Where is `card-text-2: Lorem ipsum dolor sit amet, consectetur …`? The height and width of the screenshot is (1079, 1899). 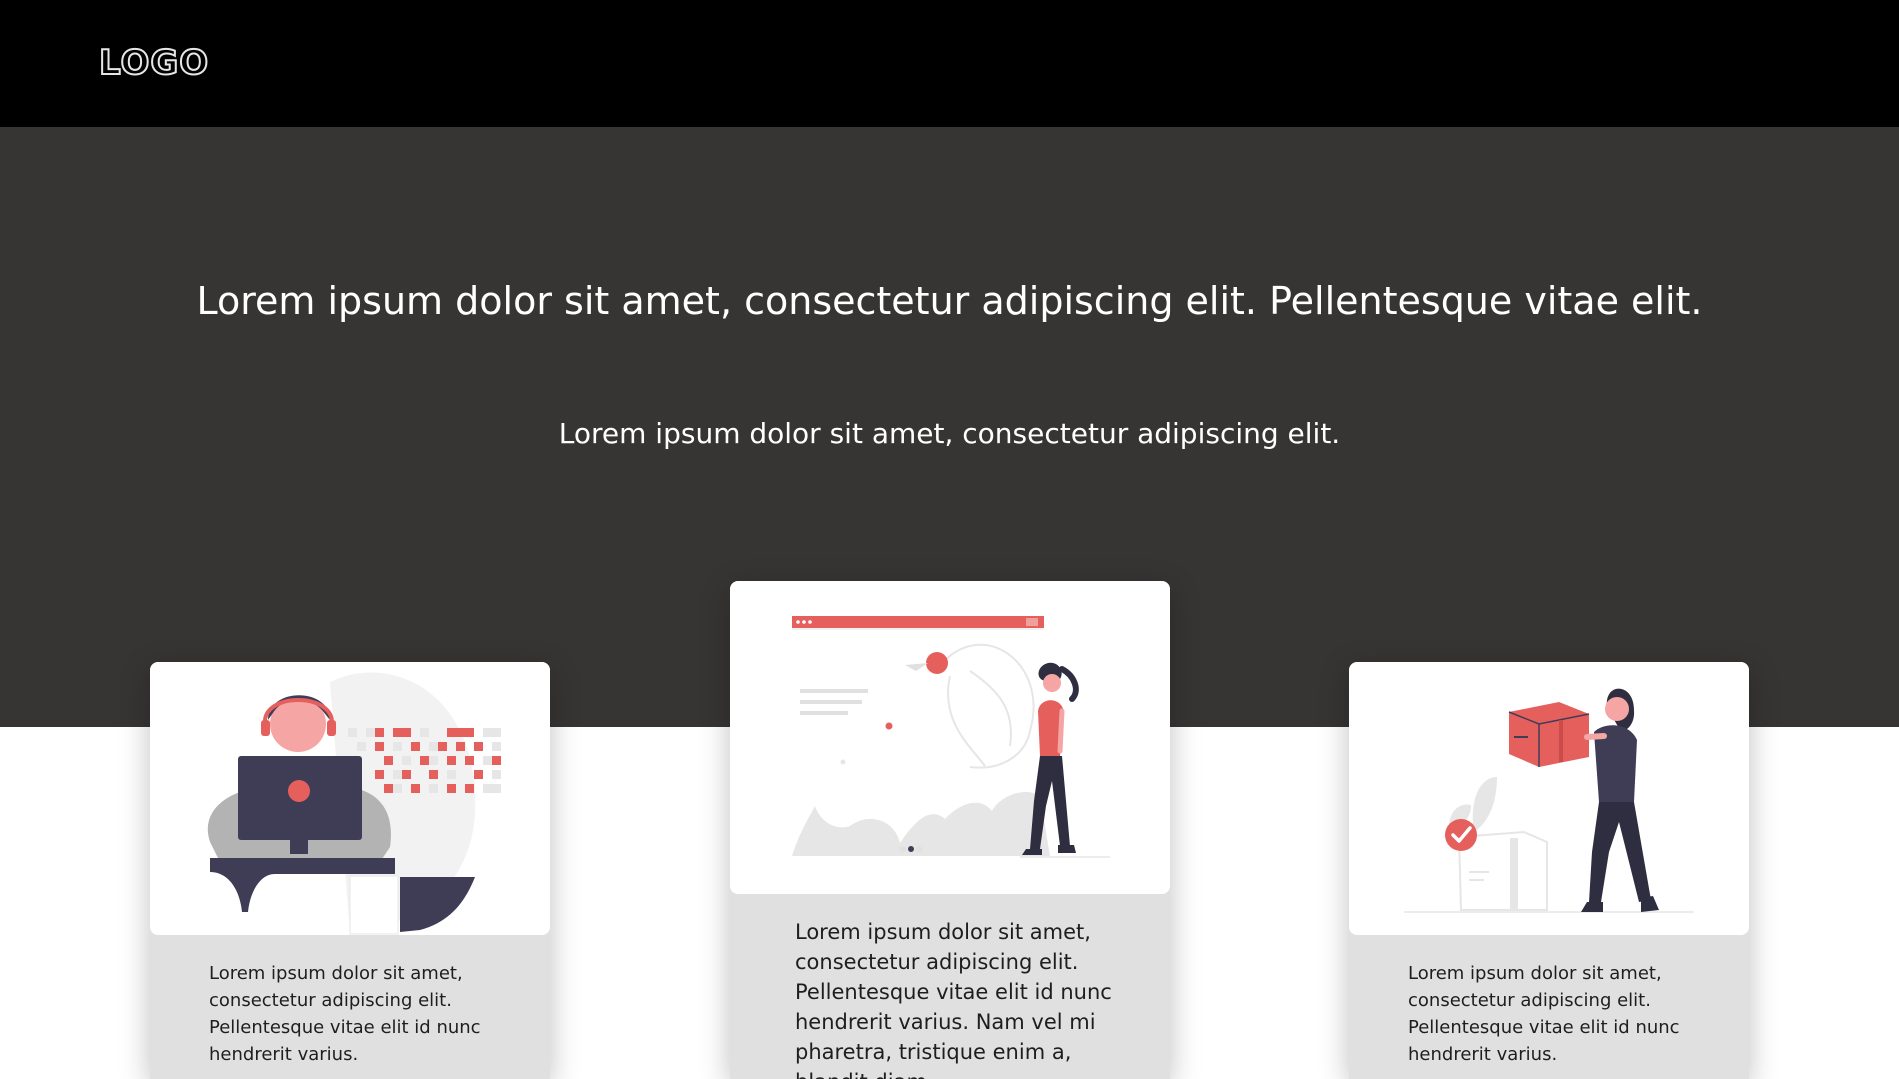 card-text-2: Lorem ipsum dolor sit amet, consectetur … is located at coordinates (953, 999).